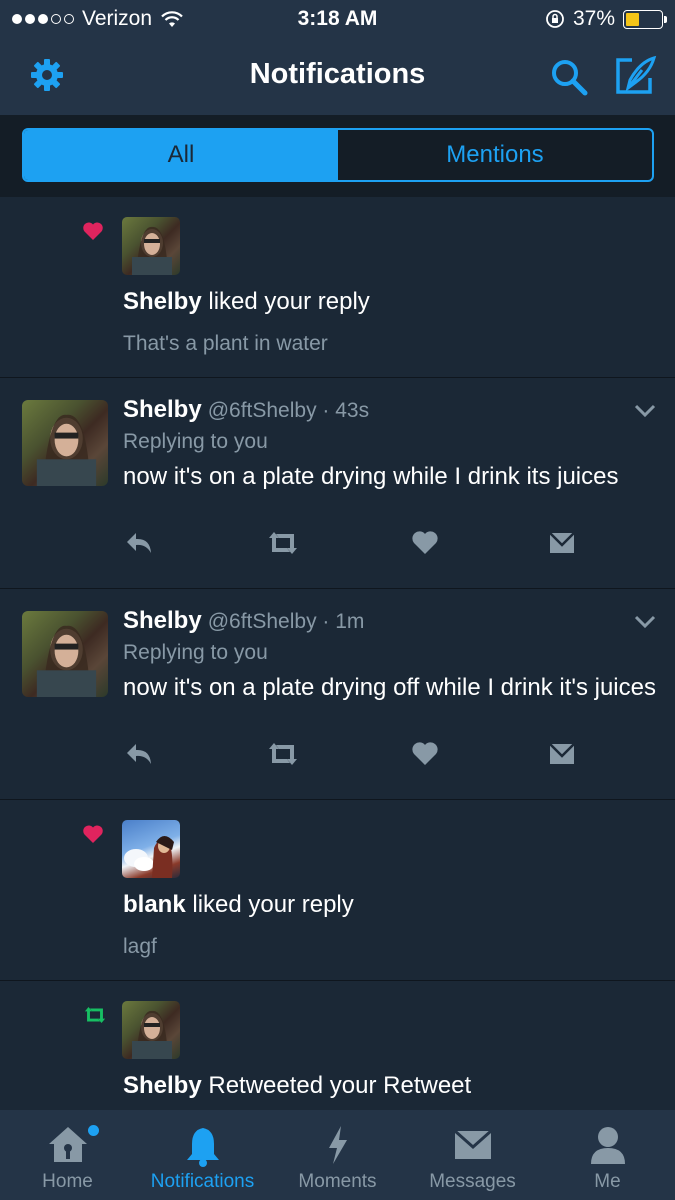 This screenshot has width=675, height=1200. What do you see at coordinates (472, 1144) in the screenshot?
I see `envelope-icon` at bounding box center [472, 1144].